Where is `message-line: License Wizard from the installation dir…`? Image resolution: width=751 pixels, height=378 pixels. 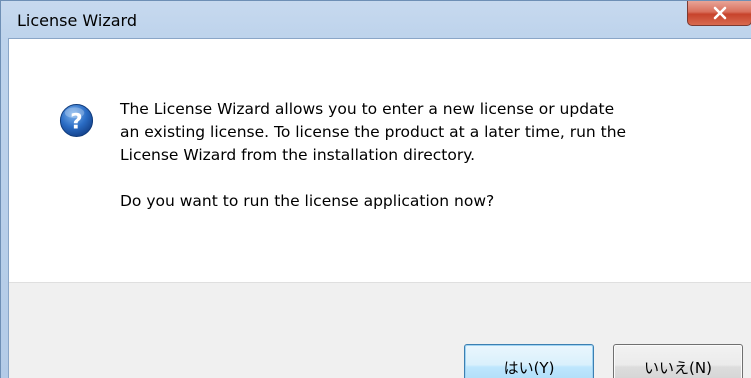 message-line: License Wizard from the installation dir… is located at coordinates (298, 155).